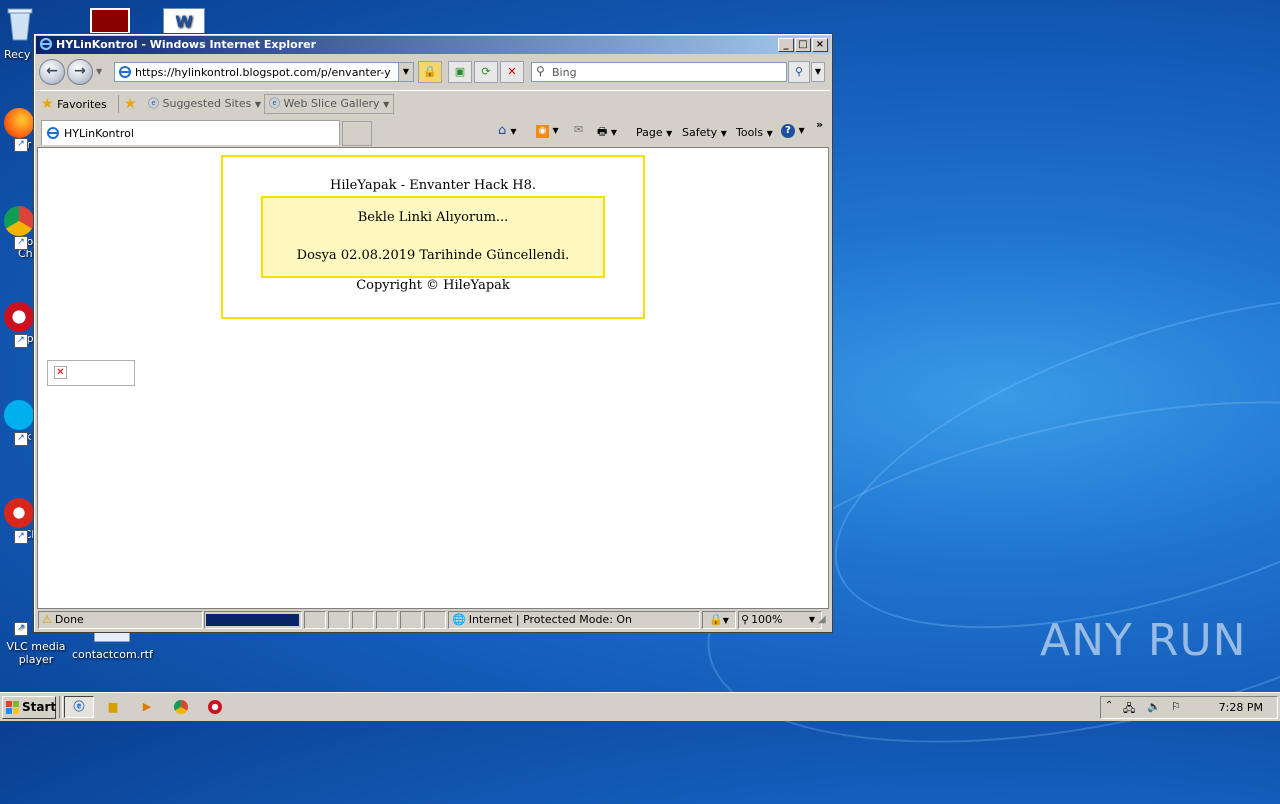 The height and width of the screenshot is (804, 1280). I want to click on stop-button: ✕, so click(512, 72).